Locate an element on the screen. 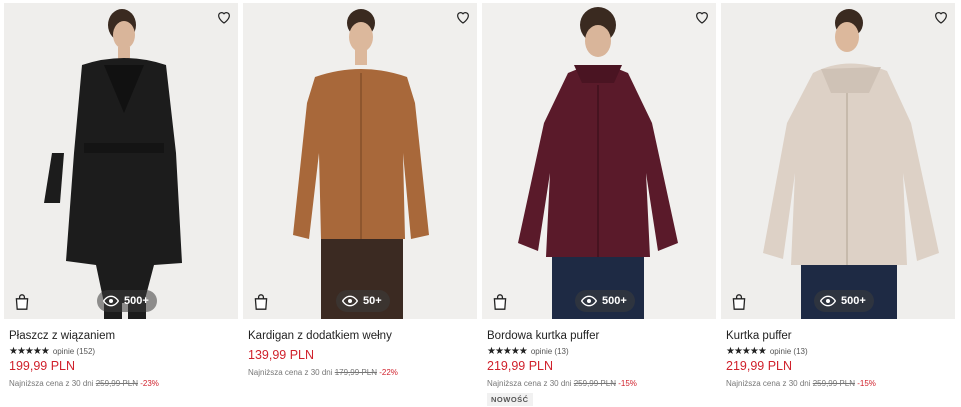 The height and width of the screenshot is (407, 961). lowest-price-info: Najniższa cena z 30 dni 259,99 PLN -23% is located at coordinates (121, 383).